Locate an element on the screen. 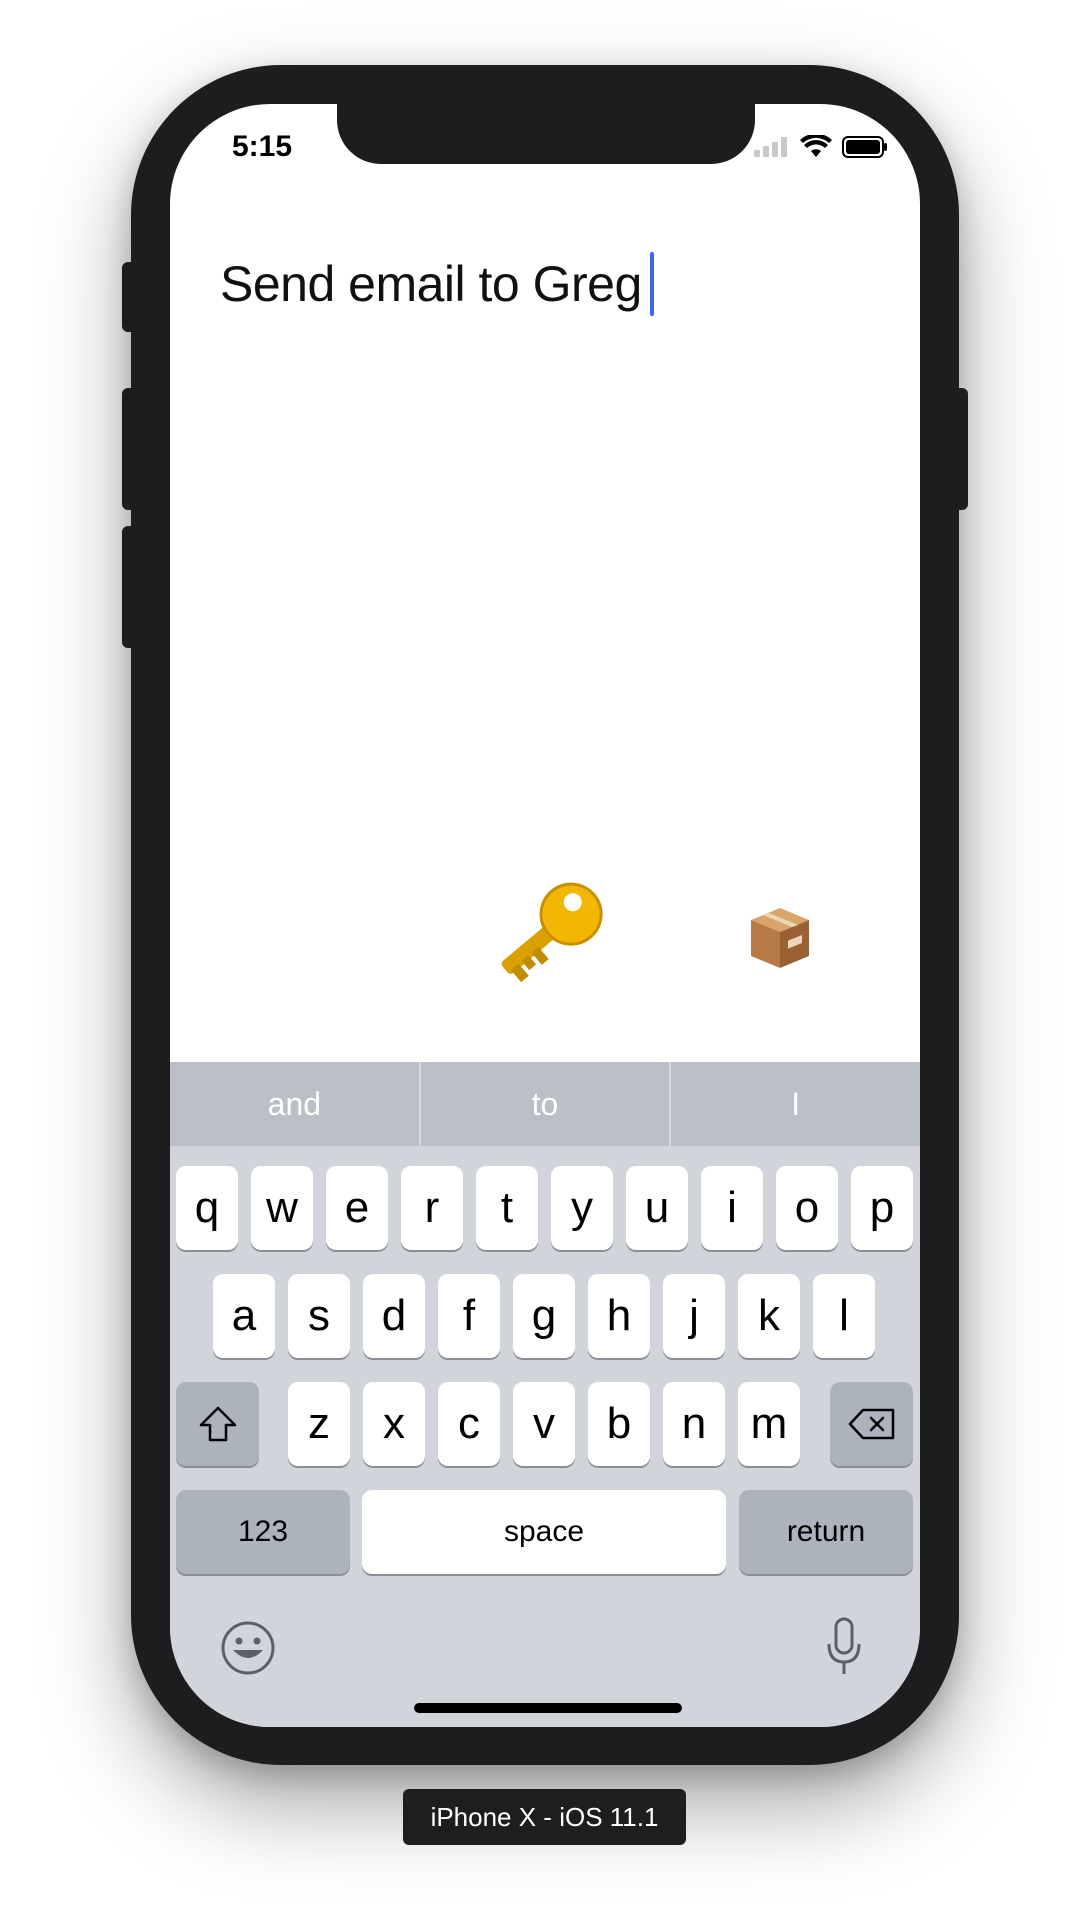 The image size is (1090, 1928). key-q: q is located at coordinates (207, 1208).